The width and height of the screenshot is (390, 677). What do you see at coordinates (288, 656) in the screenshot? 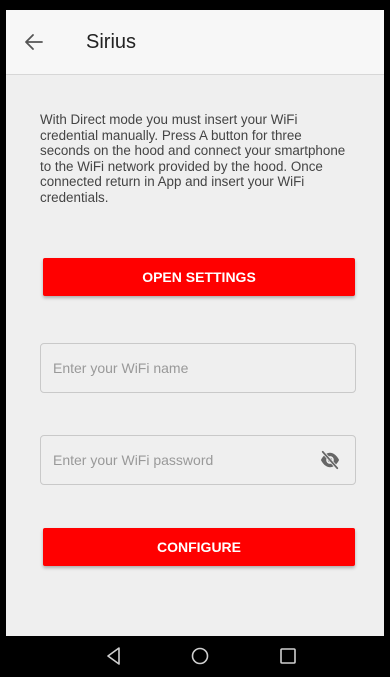
I see `nav-recents-icon` at bounding box center [288, 656].